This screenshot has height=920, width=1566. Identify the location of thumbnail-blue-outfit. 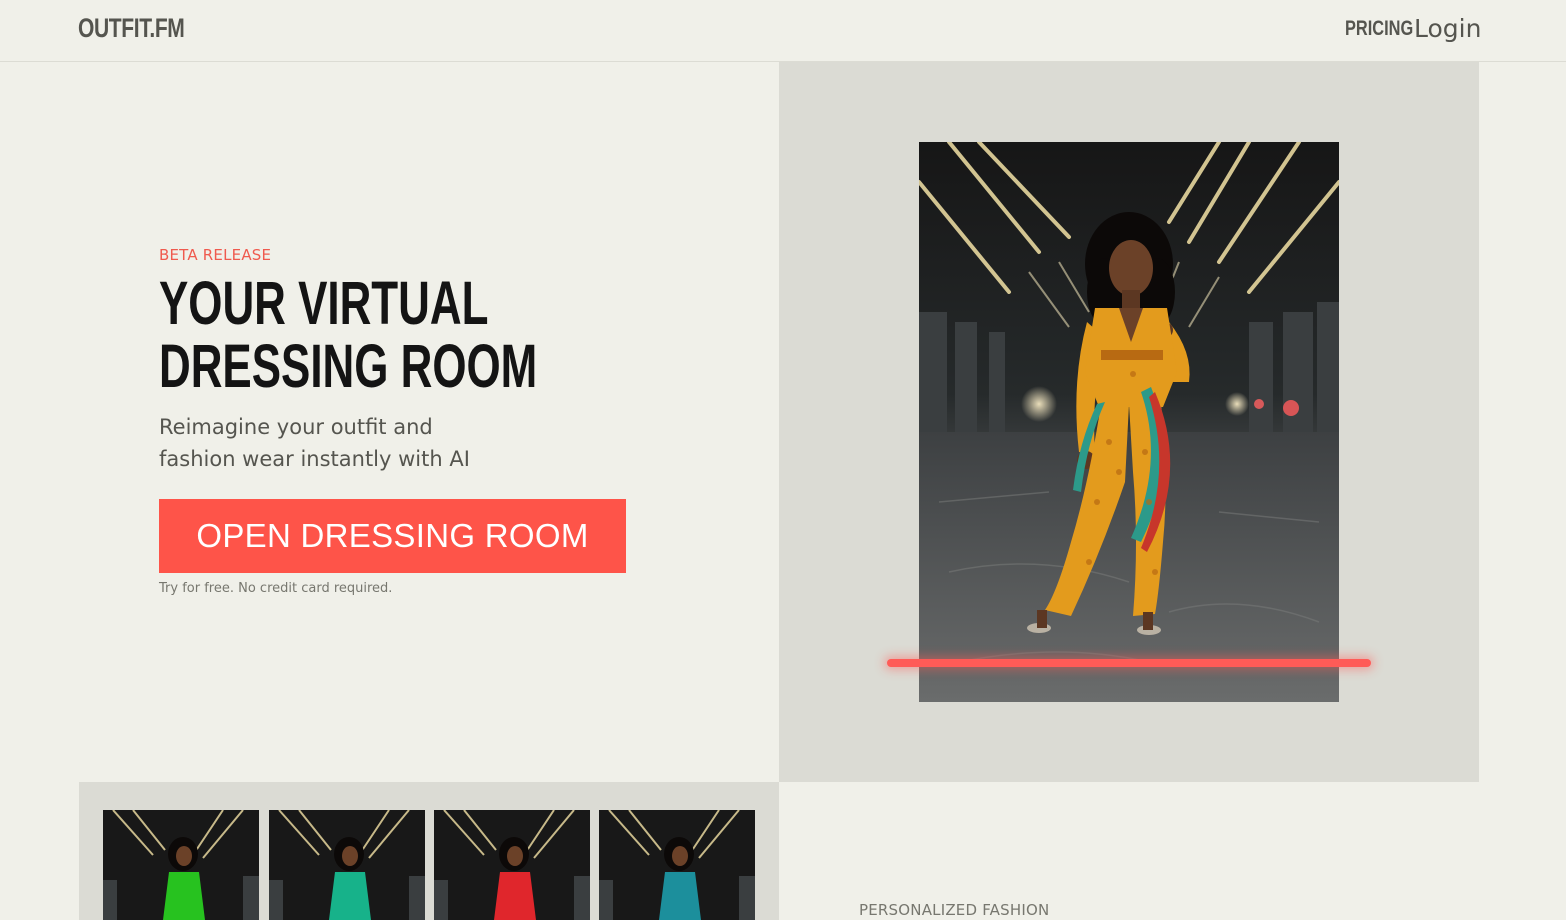
(677, 865).